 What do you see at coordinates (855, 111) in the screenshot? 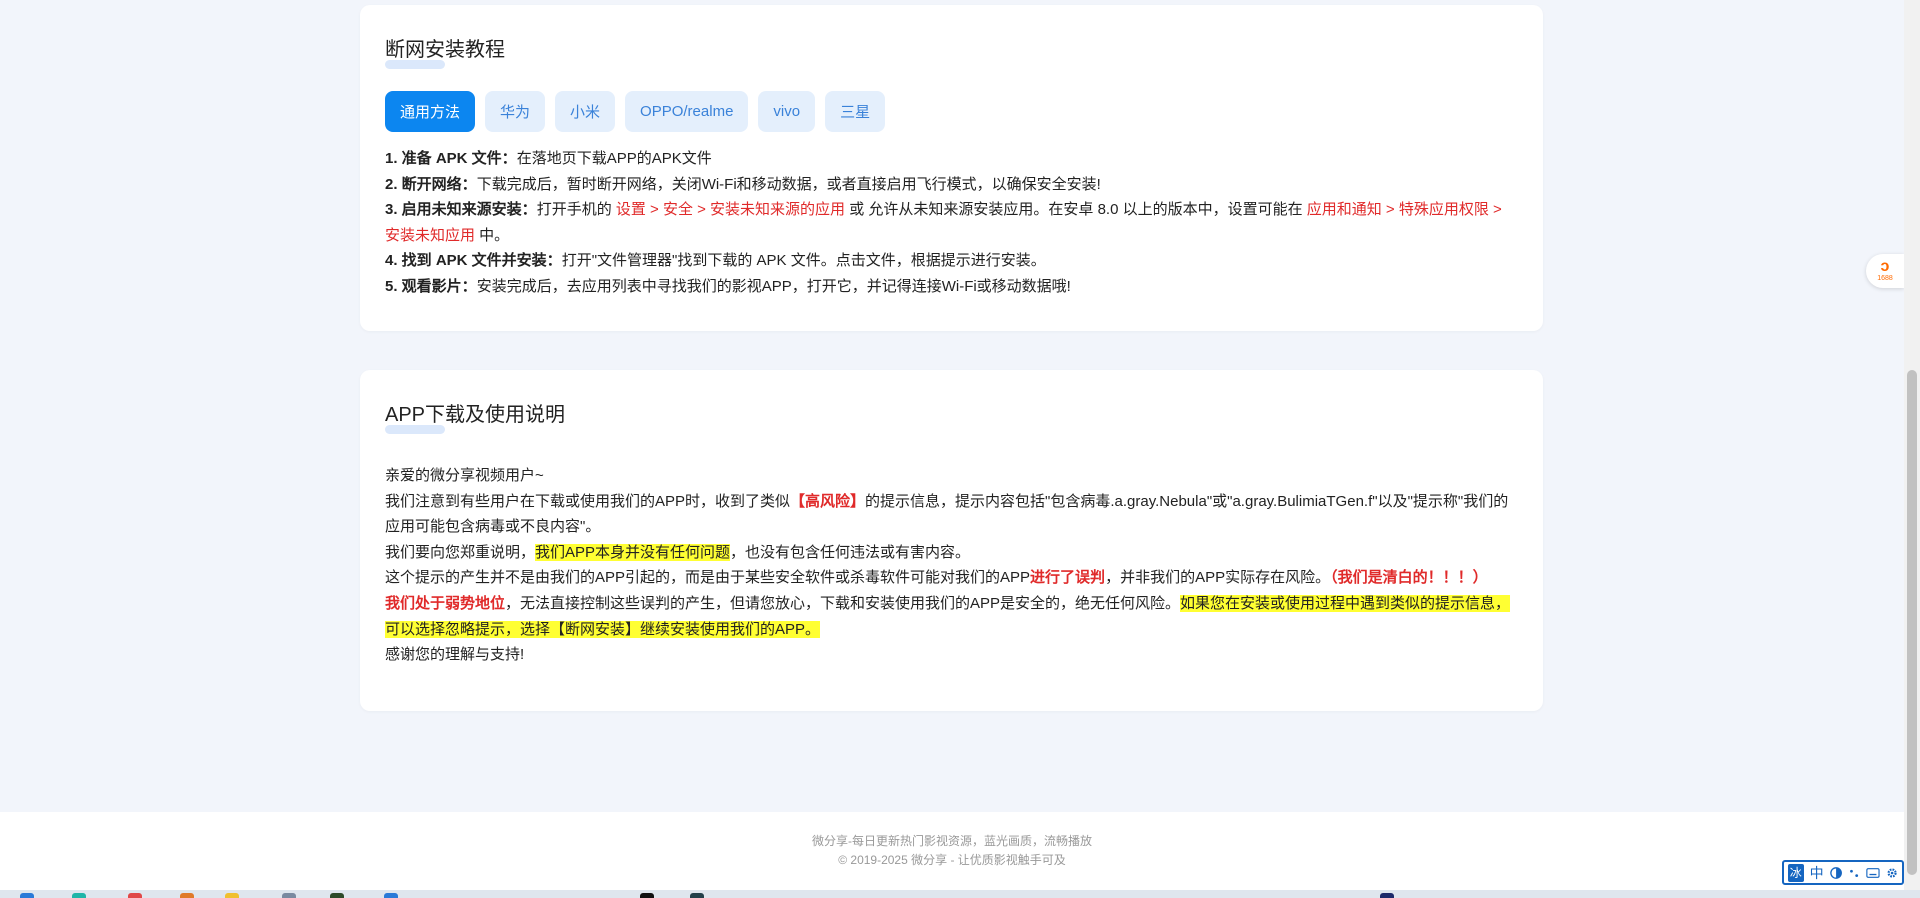
I see `tab-samsung: 三星` at bounding box center [855, 111].